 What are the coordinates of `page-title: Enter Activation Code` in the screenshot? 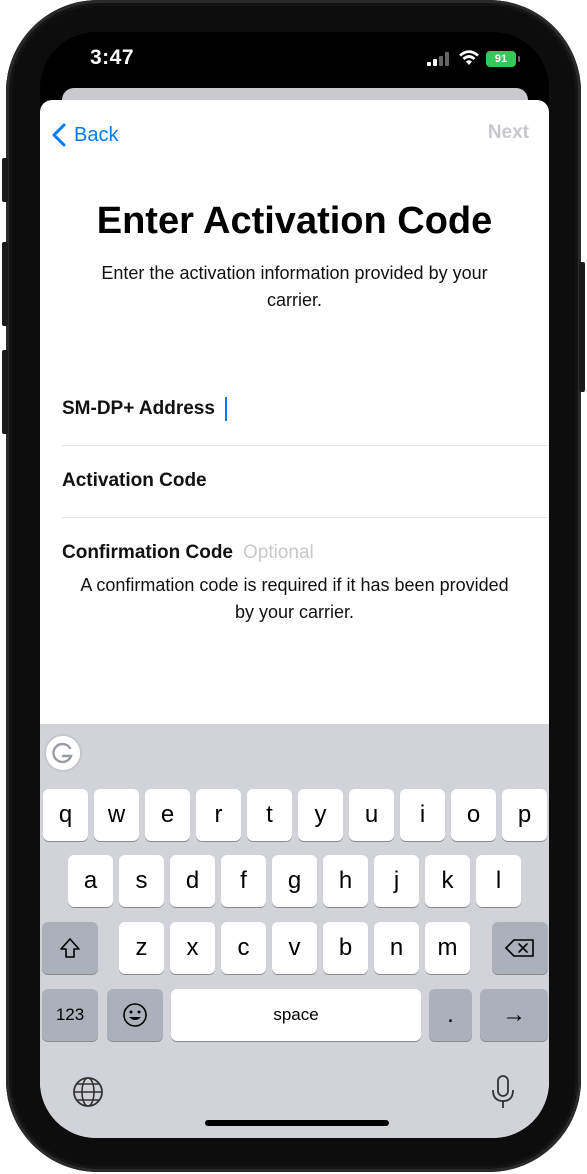 It's located at (294, 221).